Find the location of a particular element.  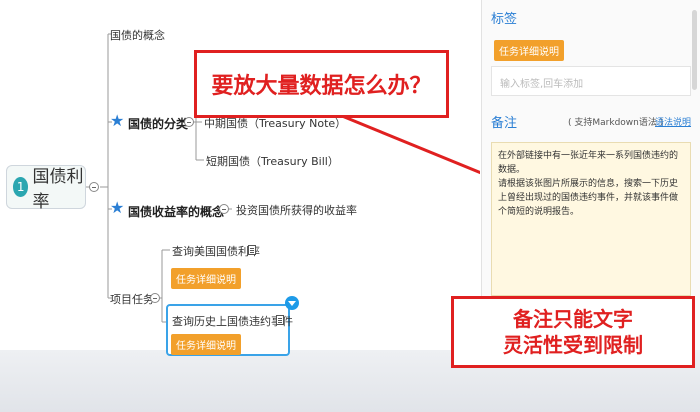

callout-line: 灵活性受到限制 is located at coordinates (573, 345).